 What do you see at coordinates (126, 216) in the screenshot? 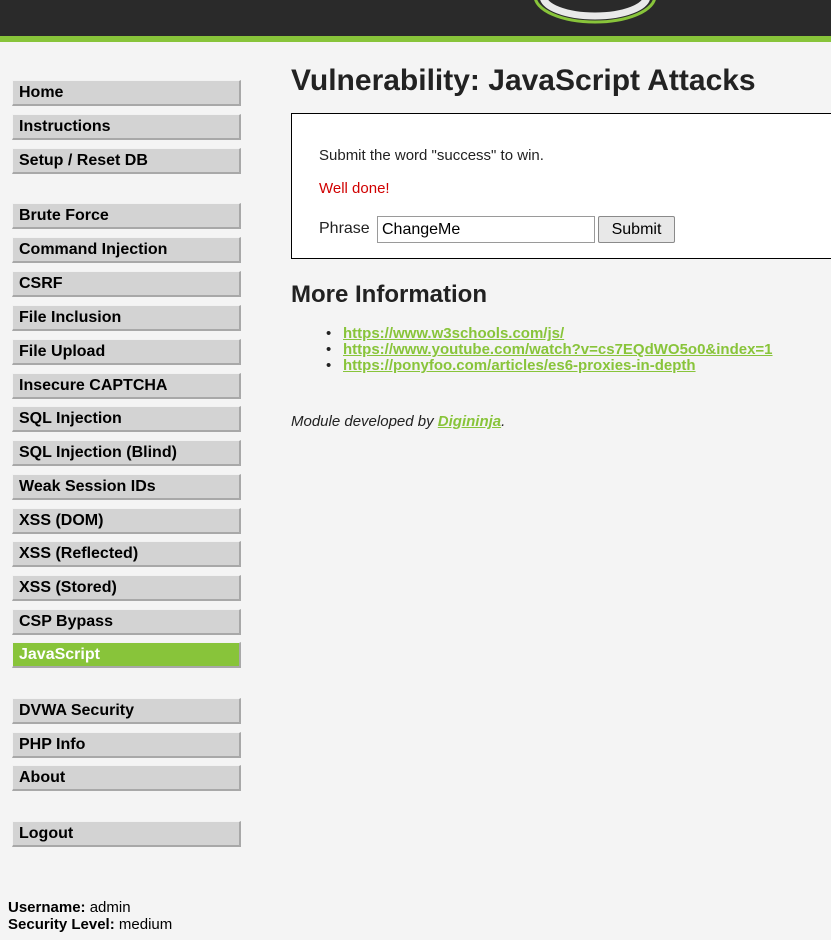
I see `sidebar-item-brute-force: Brute Force` at bounding box center [126, 216].